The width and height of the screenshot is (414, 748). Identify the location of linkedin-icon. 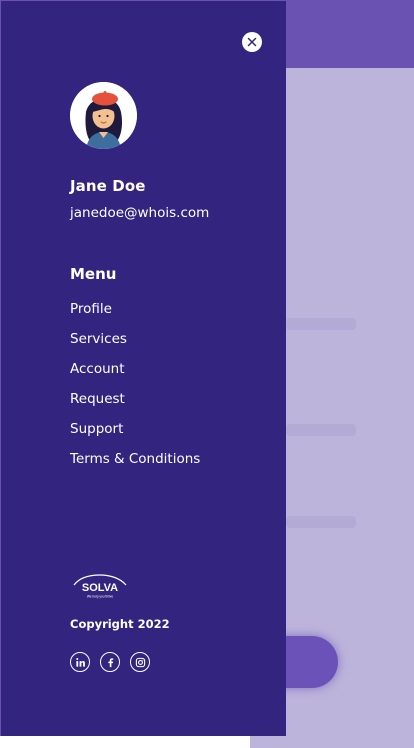
(80, 662).